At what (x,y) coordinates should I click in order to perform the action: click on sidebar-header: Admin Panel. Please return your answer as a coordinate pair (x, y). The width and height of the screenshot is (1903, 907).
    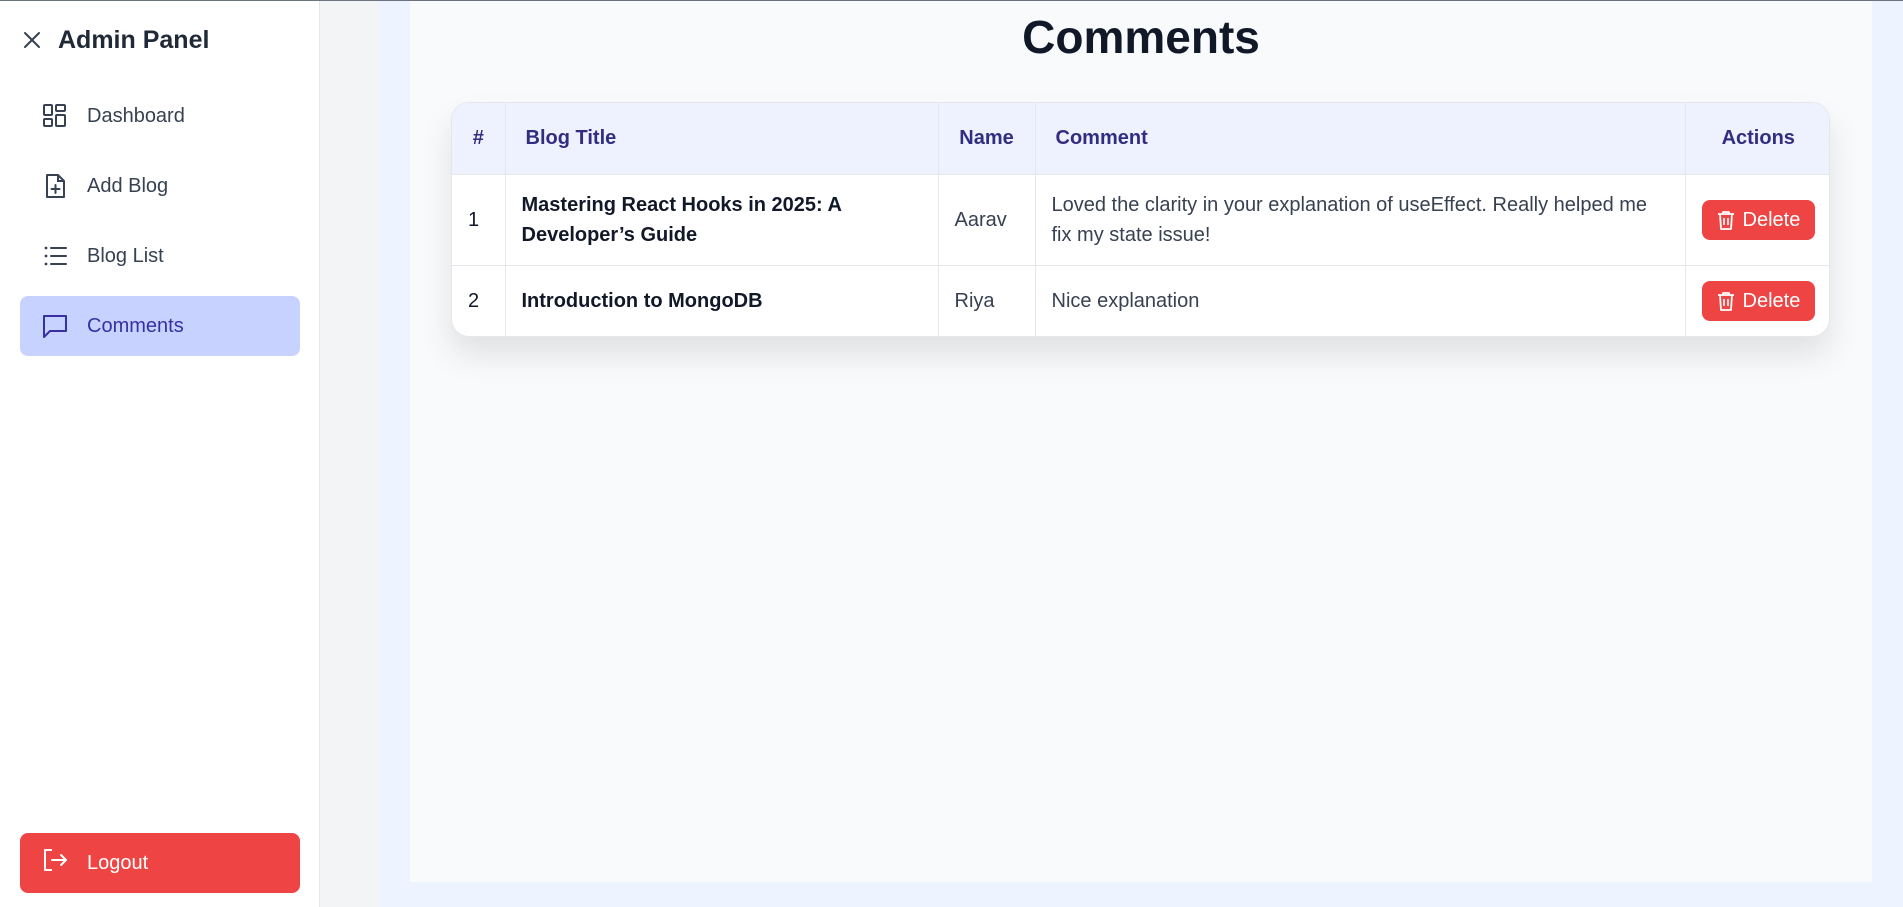
    Looking at the image, I should click on (114, 40).